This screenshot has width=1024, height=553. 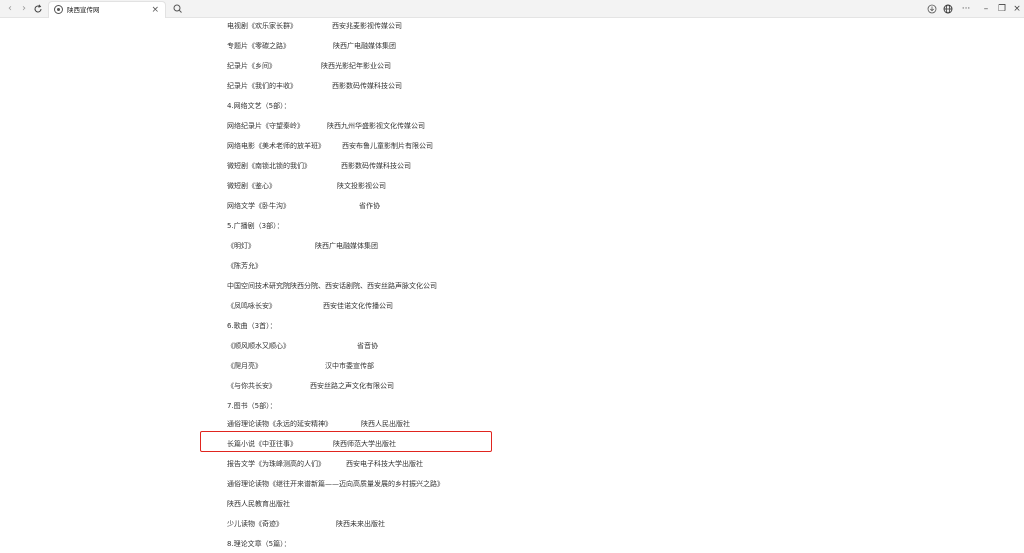 I want to click on list-item: 中国空间技术研究院陕西分院、西安话剧院、西安丝路声脉文化公司, so click(x=332, y=286).